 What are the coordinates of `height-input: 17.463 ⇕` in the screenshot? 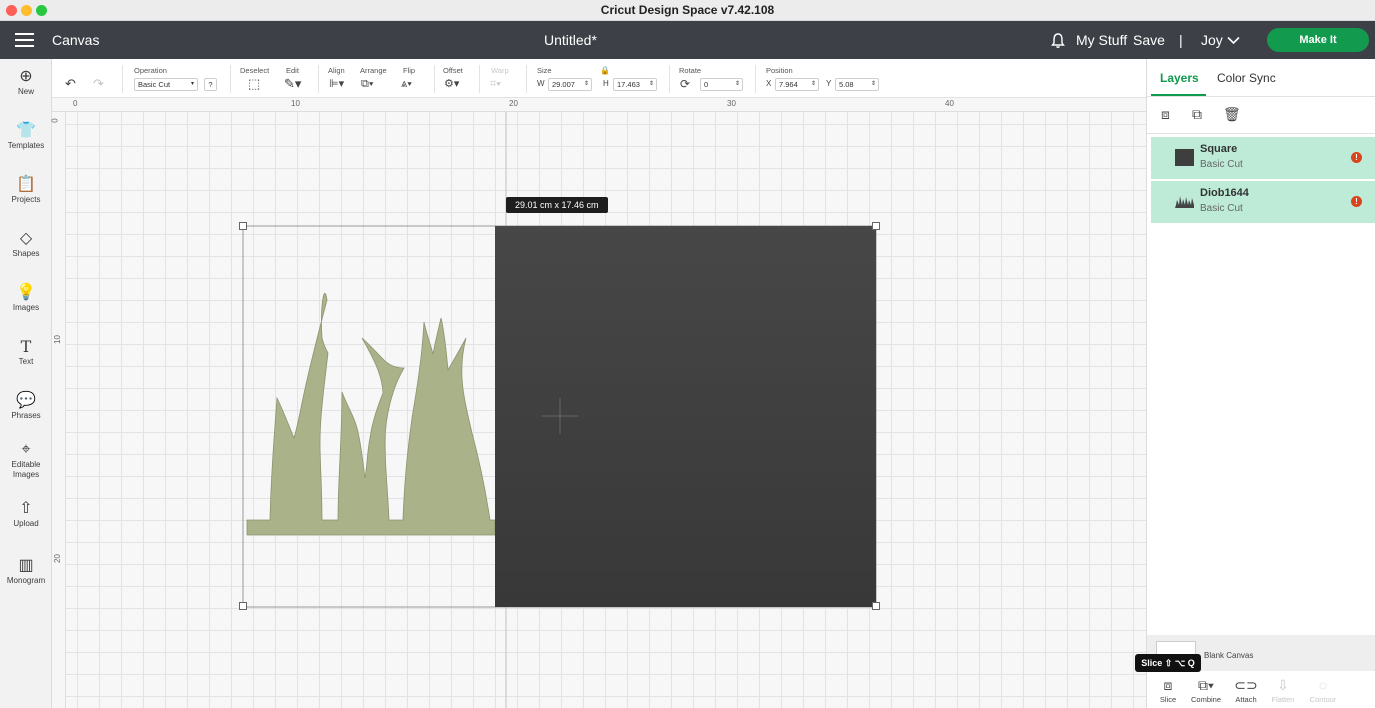 It's located at (635, 84).